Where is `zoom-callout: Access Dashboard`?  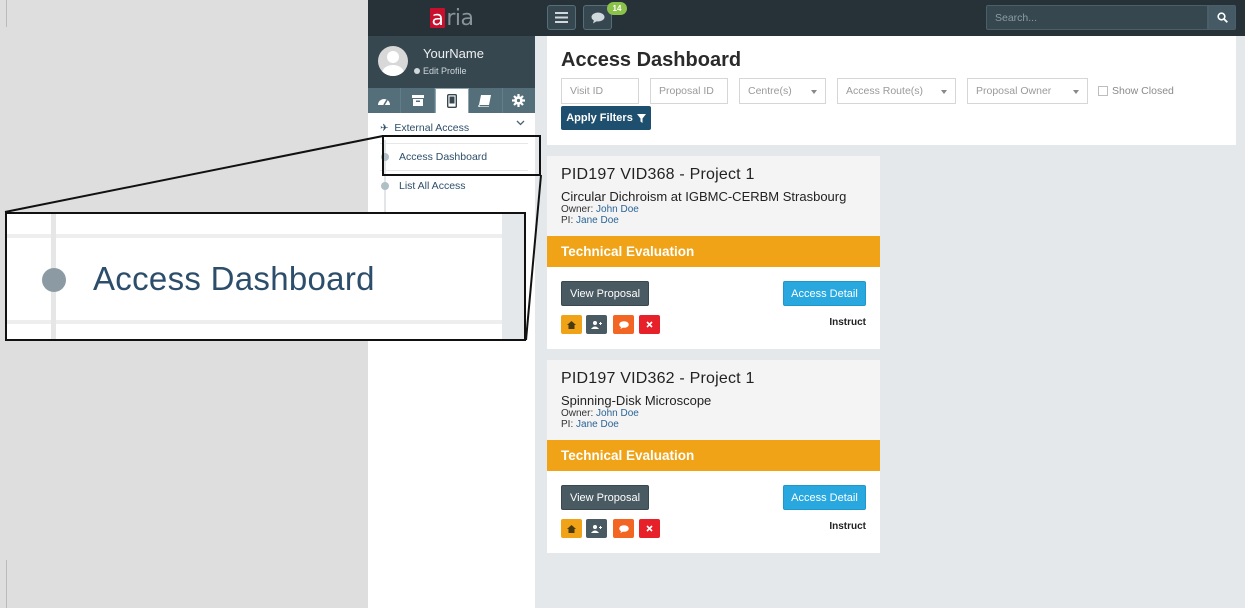
zoom-callout: Access Dashboard is located at coordinates (265, 276).